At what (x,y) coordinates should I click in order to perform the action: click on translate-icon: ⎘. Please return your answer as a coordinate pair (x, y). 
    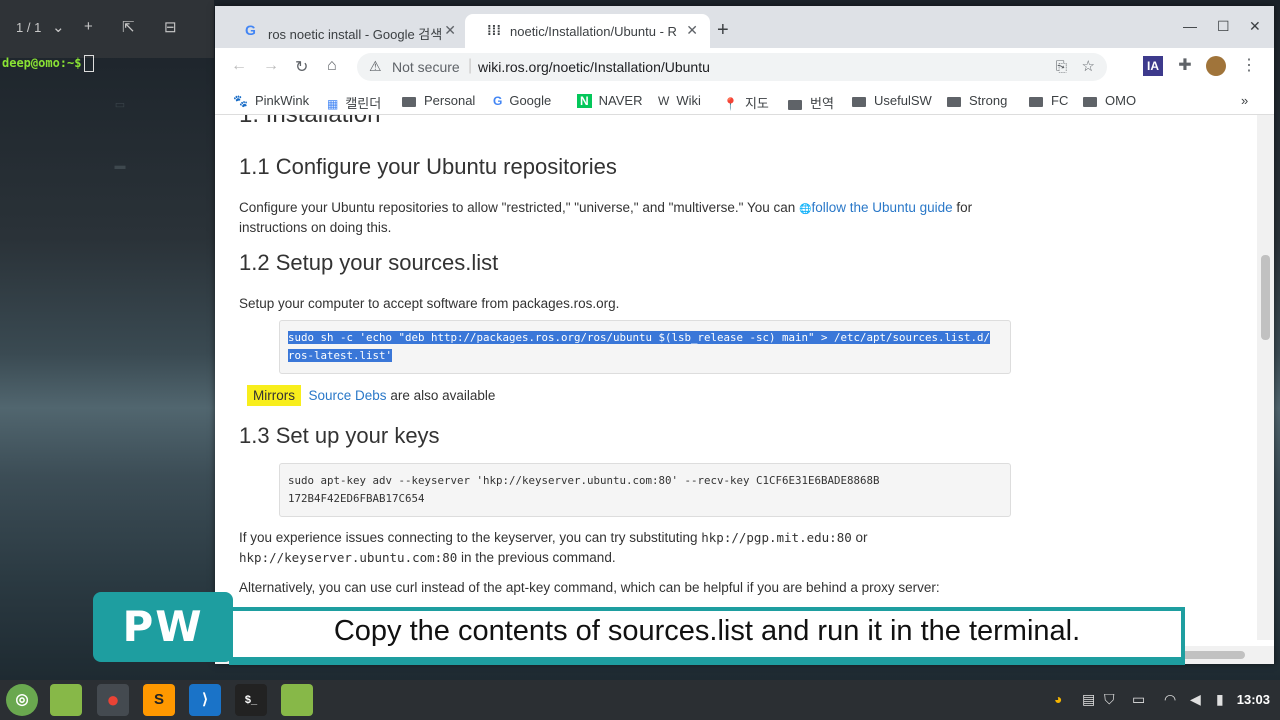
    Looking at the image, I should click on (1061, 66).